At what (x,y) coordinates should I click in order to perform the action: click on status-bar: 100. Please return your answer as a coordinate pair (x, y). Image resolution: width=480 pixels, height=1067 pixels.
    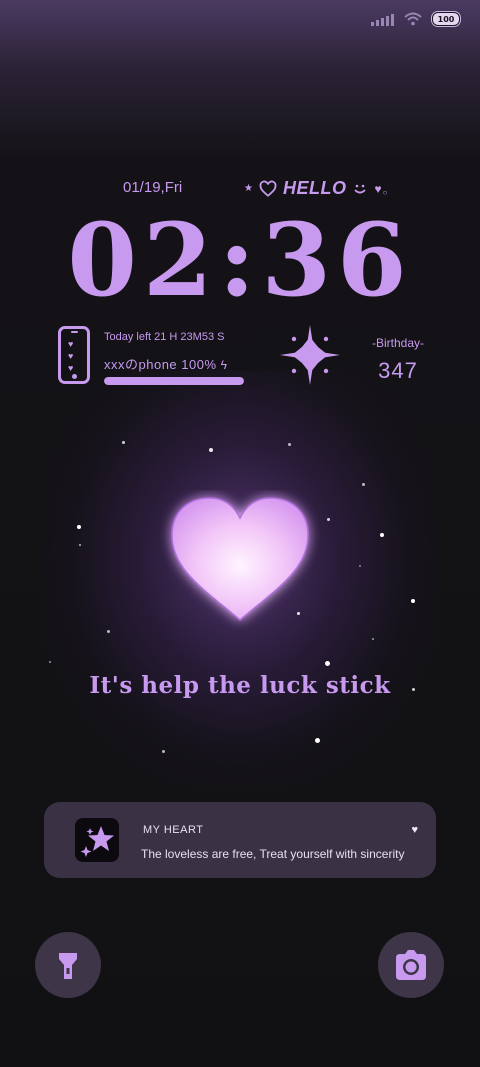
    Looking at the image, I should click on (415, 19).